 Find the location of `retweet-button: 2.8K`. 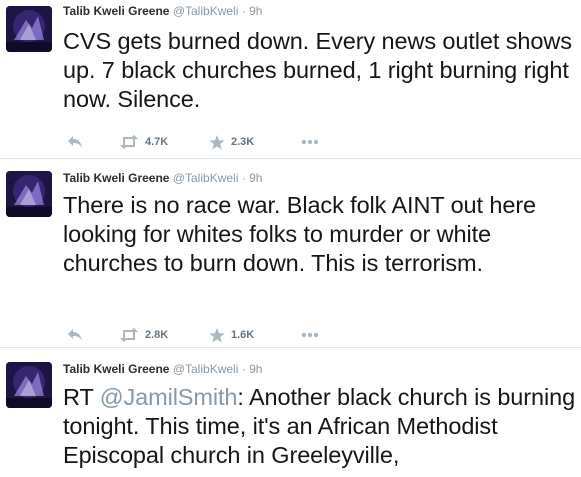

retweet-button: 2.8K is located at coordinates (143, 335).